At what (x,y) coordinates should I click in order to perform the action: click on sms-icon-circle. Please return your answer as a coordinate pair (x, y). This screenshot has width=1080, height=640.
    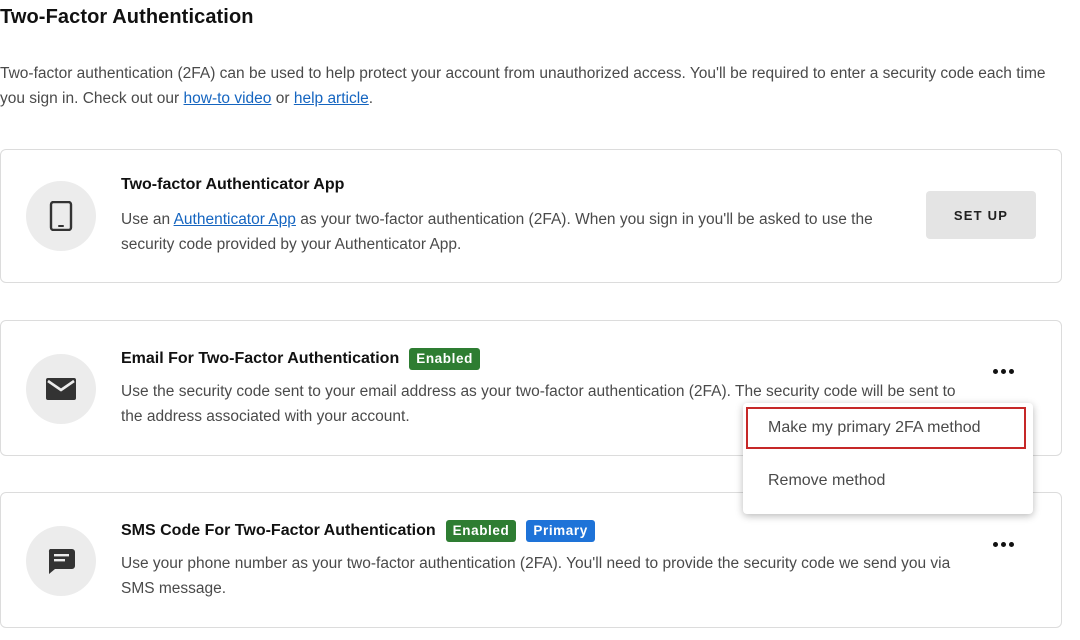
    Looking at the image, I should click on (61, 561).